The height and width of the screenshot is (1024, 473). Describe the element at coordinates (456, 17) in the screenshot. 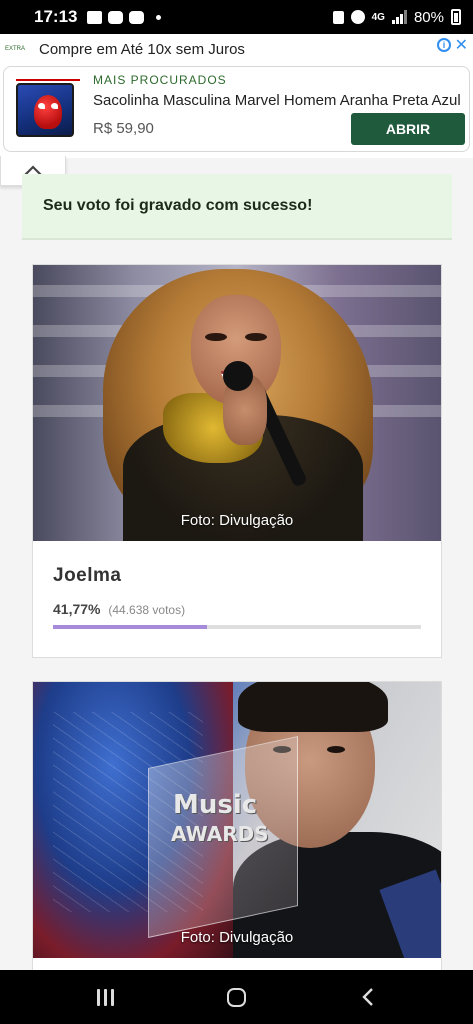

I see `battery-icon` at that location.